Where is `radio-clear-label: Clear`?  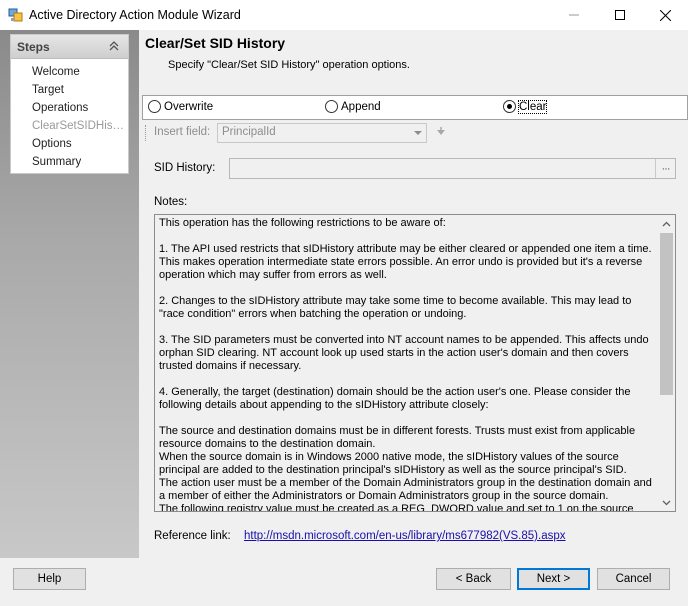 radio-clear-label: Clear is located at coordinates (532, 106).